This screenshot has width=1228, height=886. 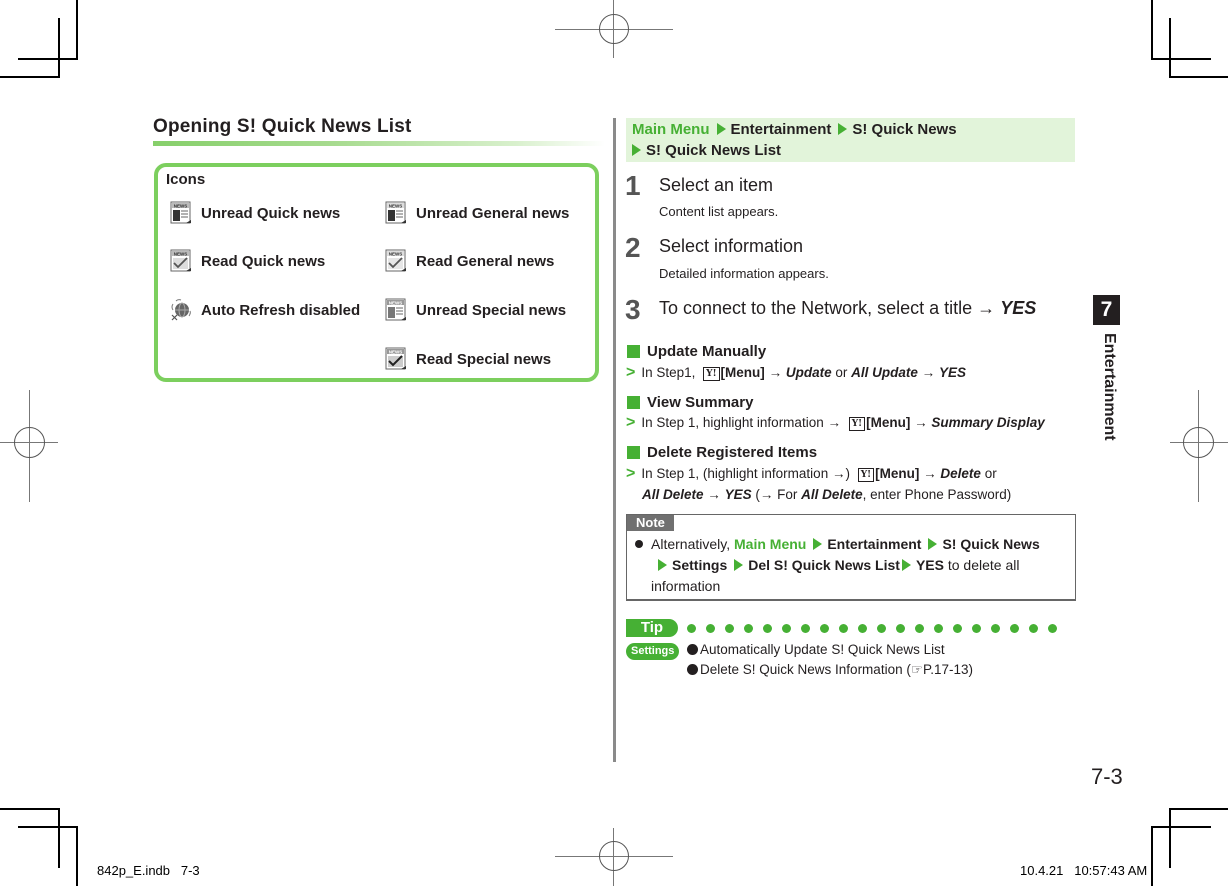 I want to click on note-path-item: Settings, so click(x=700, y=565).